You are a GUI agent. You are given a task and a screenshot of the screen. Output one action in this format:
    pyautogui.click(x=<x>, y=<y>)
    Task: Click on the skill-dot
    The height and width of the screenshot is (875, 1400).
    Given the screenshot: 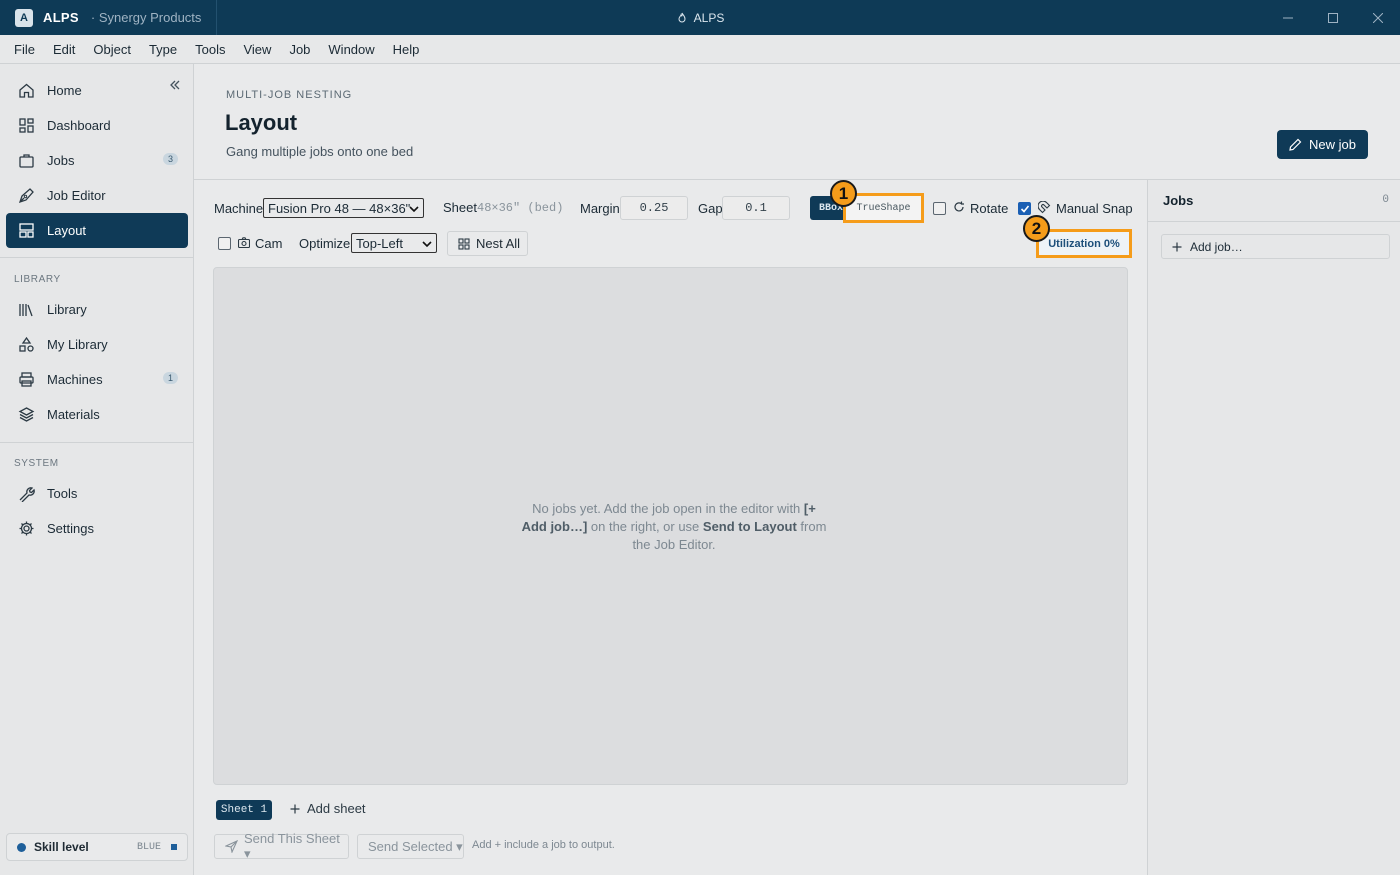 What is the action you would take?
    pyautogui.click(x=21, y=847)
    